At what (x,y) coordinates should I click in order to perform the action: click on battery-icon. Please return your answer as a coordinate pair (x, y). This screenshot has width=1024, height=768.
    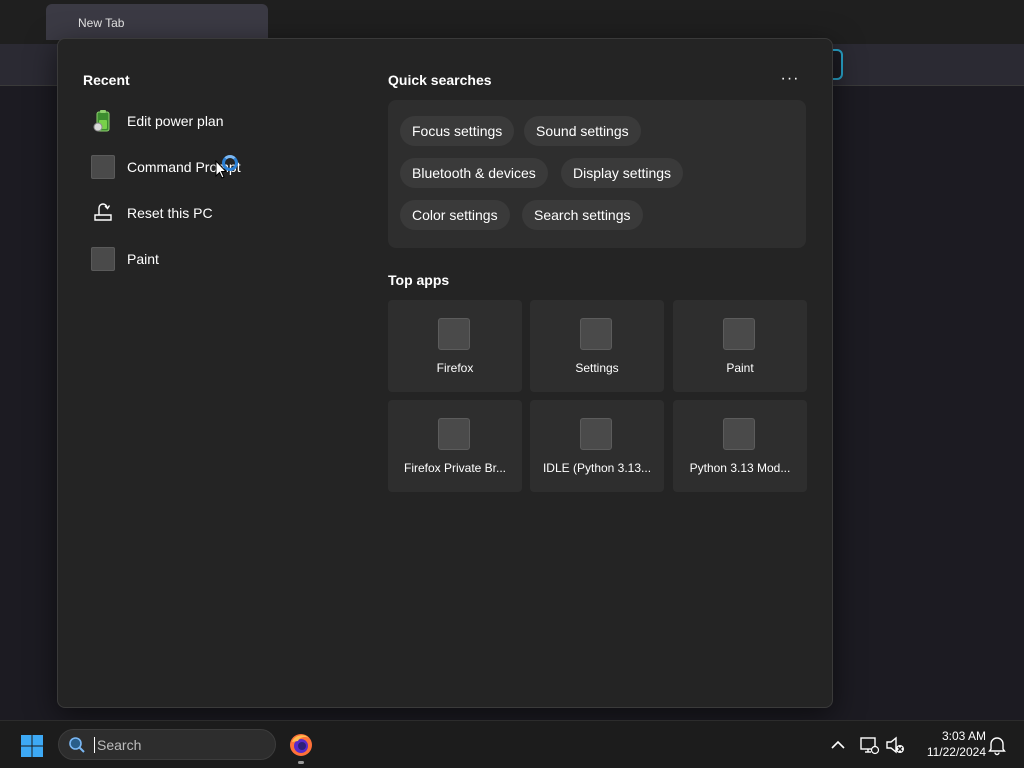
    Looking at the image, I should click on (103, 121).